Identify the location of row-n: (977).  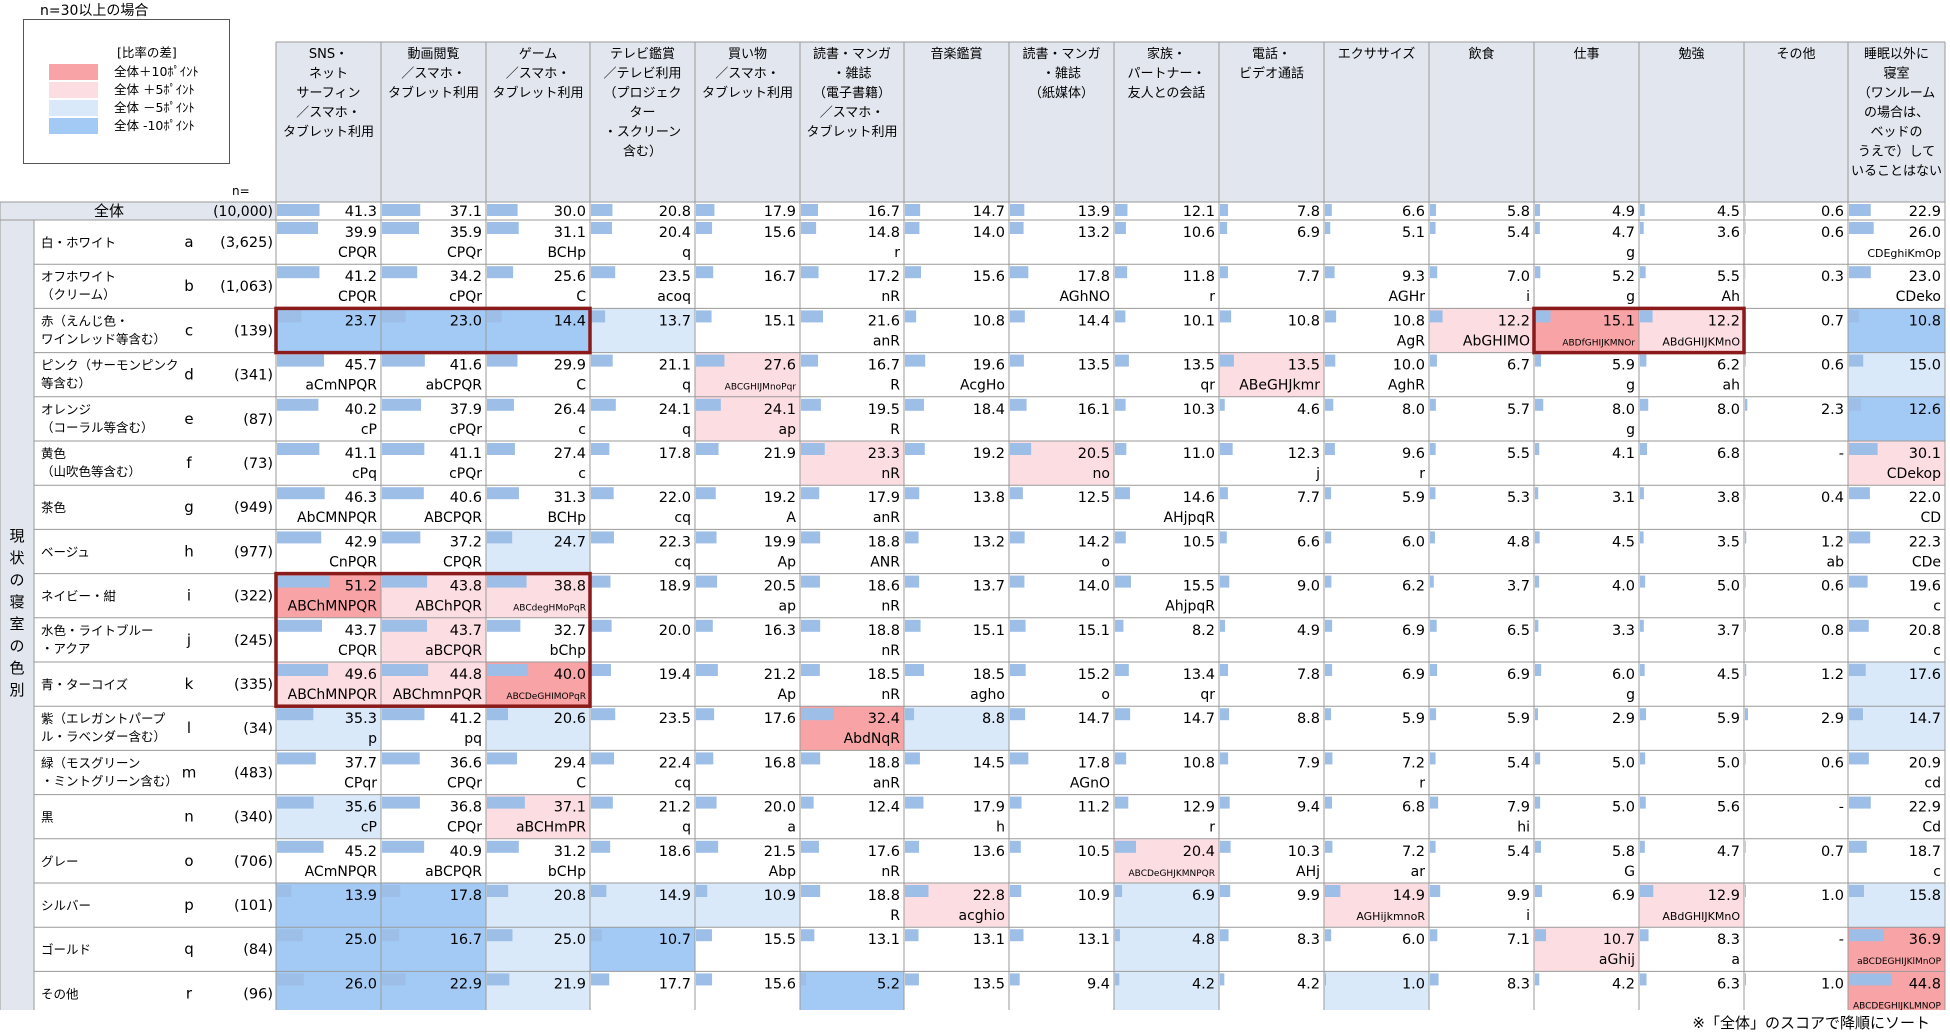
(253, 552).